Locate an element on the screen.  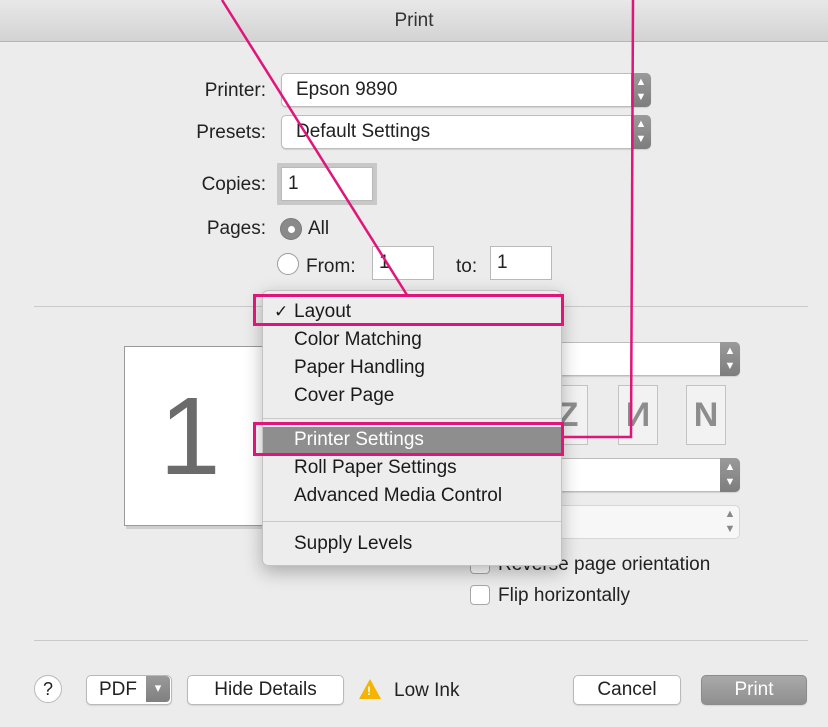
copies-field: 1 is located at coordinates (327, 184).